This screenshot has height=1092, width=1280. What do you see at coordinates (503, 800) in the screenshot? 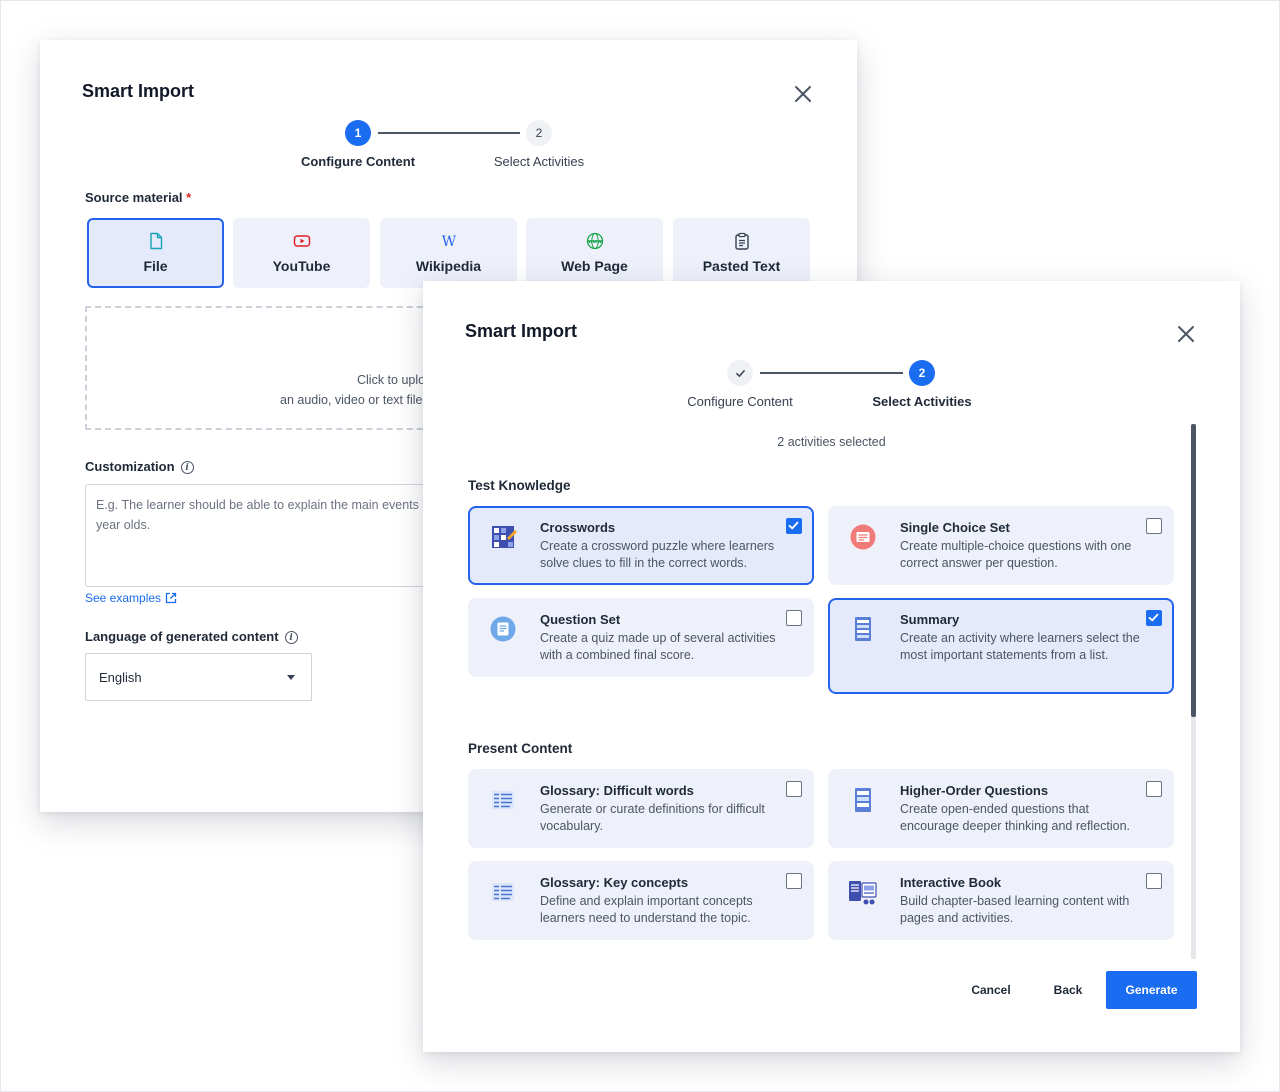
I see `glossary-icon` at bounding box center [503, 800].